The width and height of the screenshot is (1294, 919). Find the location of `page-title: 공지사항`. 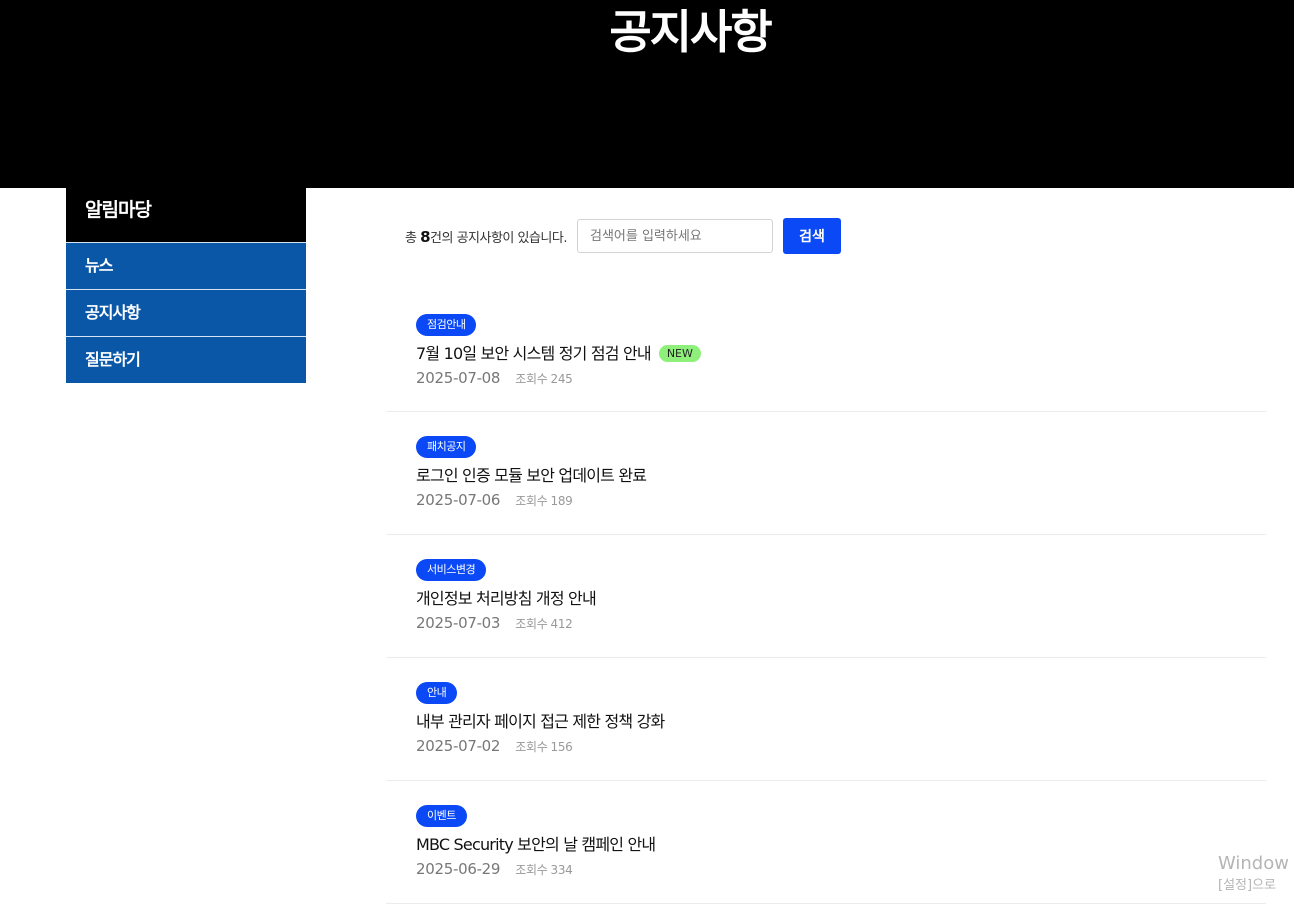

page-title: 공지사항 is located at coordinates (690, 32).